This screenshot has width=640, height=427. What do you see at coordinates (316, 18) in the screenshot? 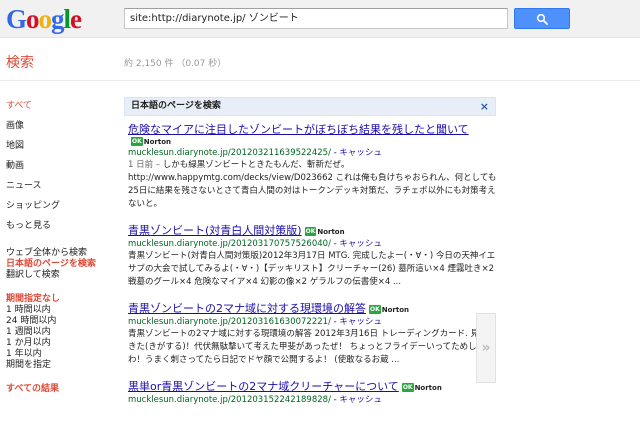
I see `search-input: site:http://diarynote.jp/ ゾンビート` at bounding box center [316, 18].